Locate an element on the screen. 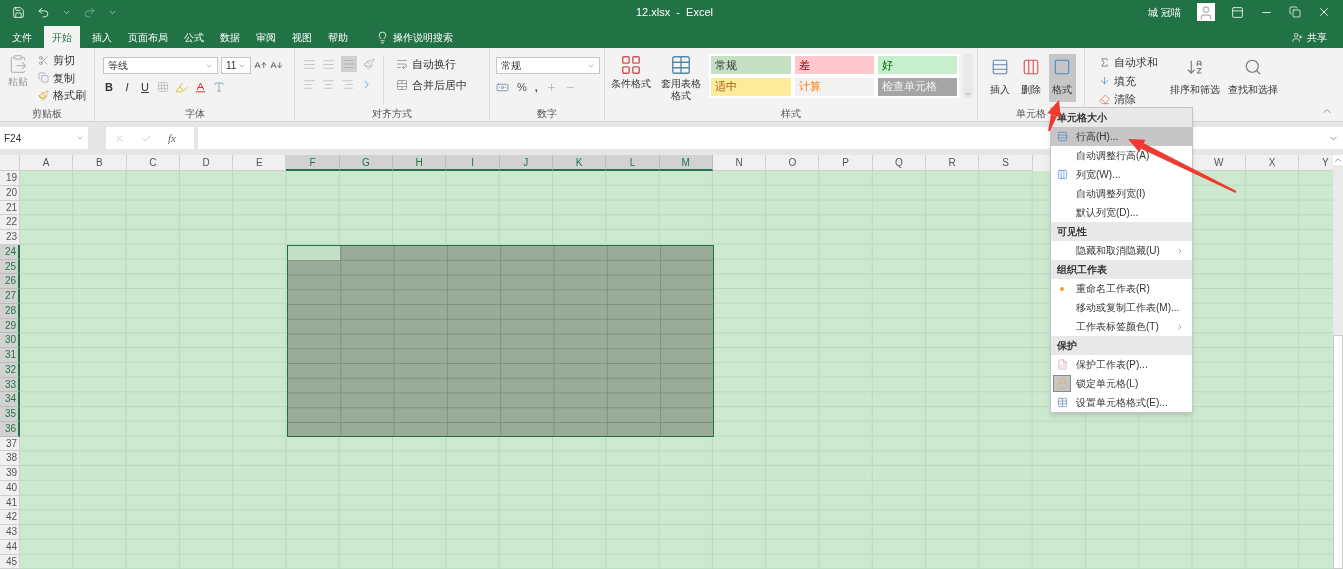  cell-style: 差 is located at coordinates (834, 65).